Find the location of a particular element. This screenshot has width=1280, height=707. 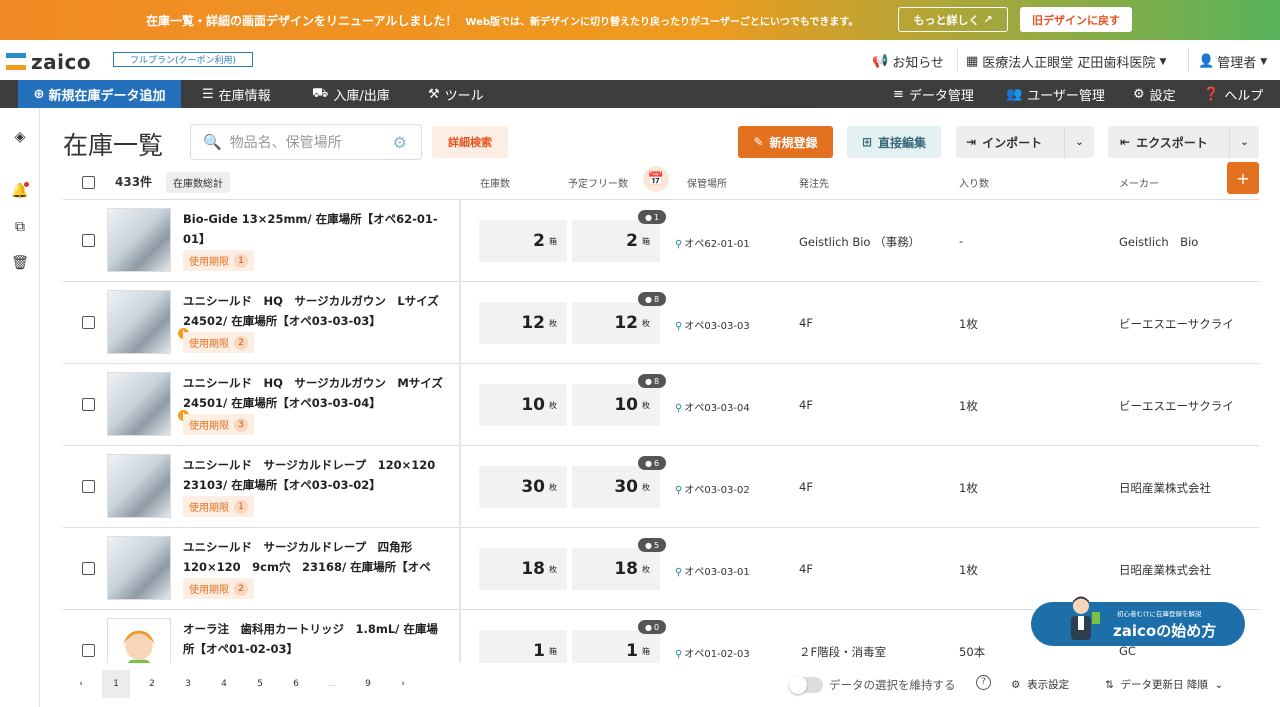

next-page-icon: › is located at coordinates (403, 684).